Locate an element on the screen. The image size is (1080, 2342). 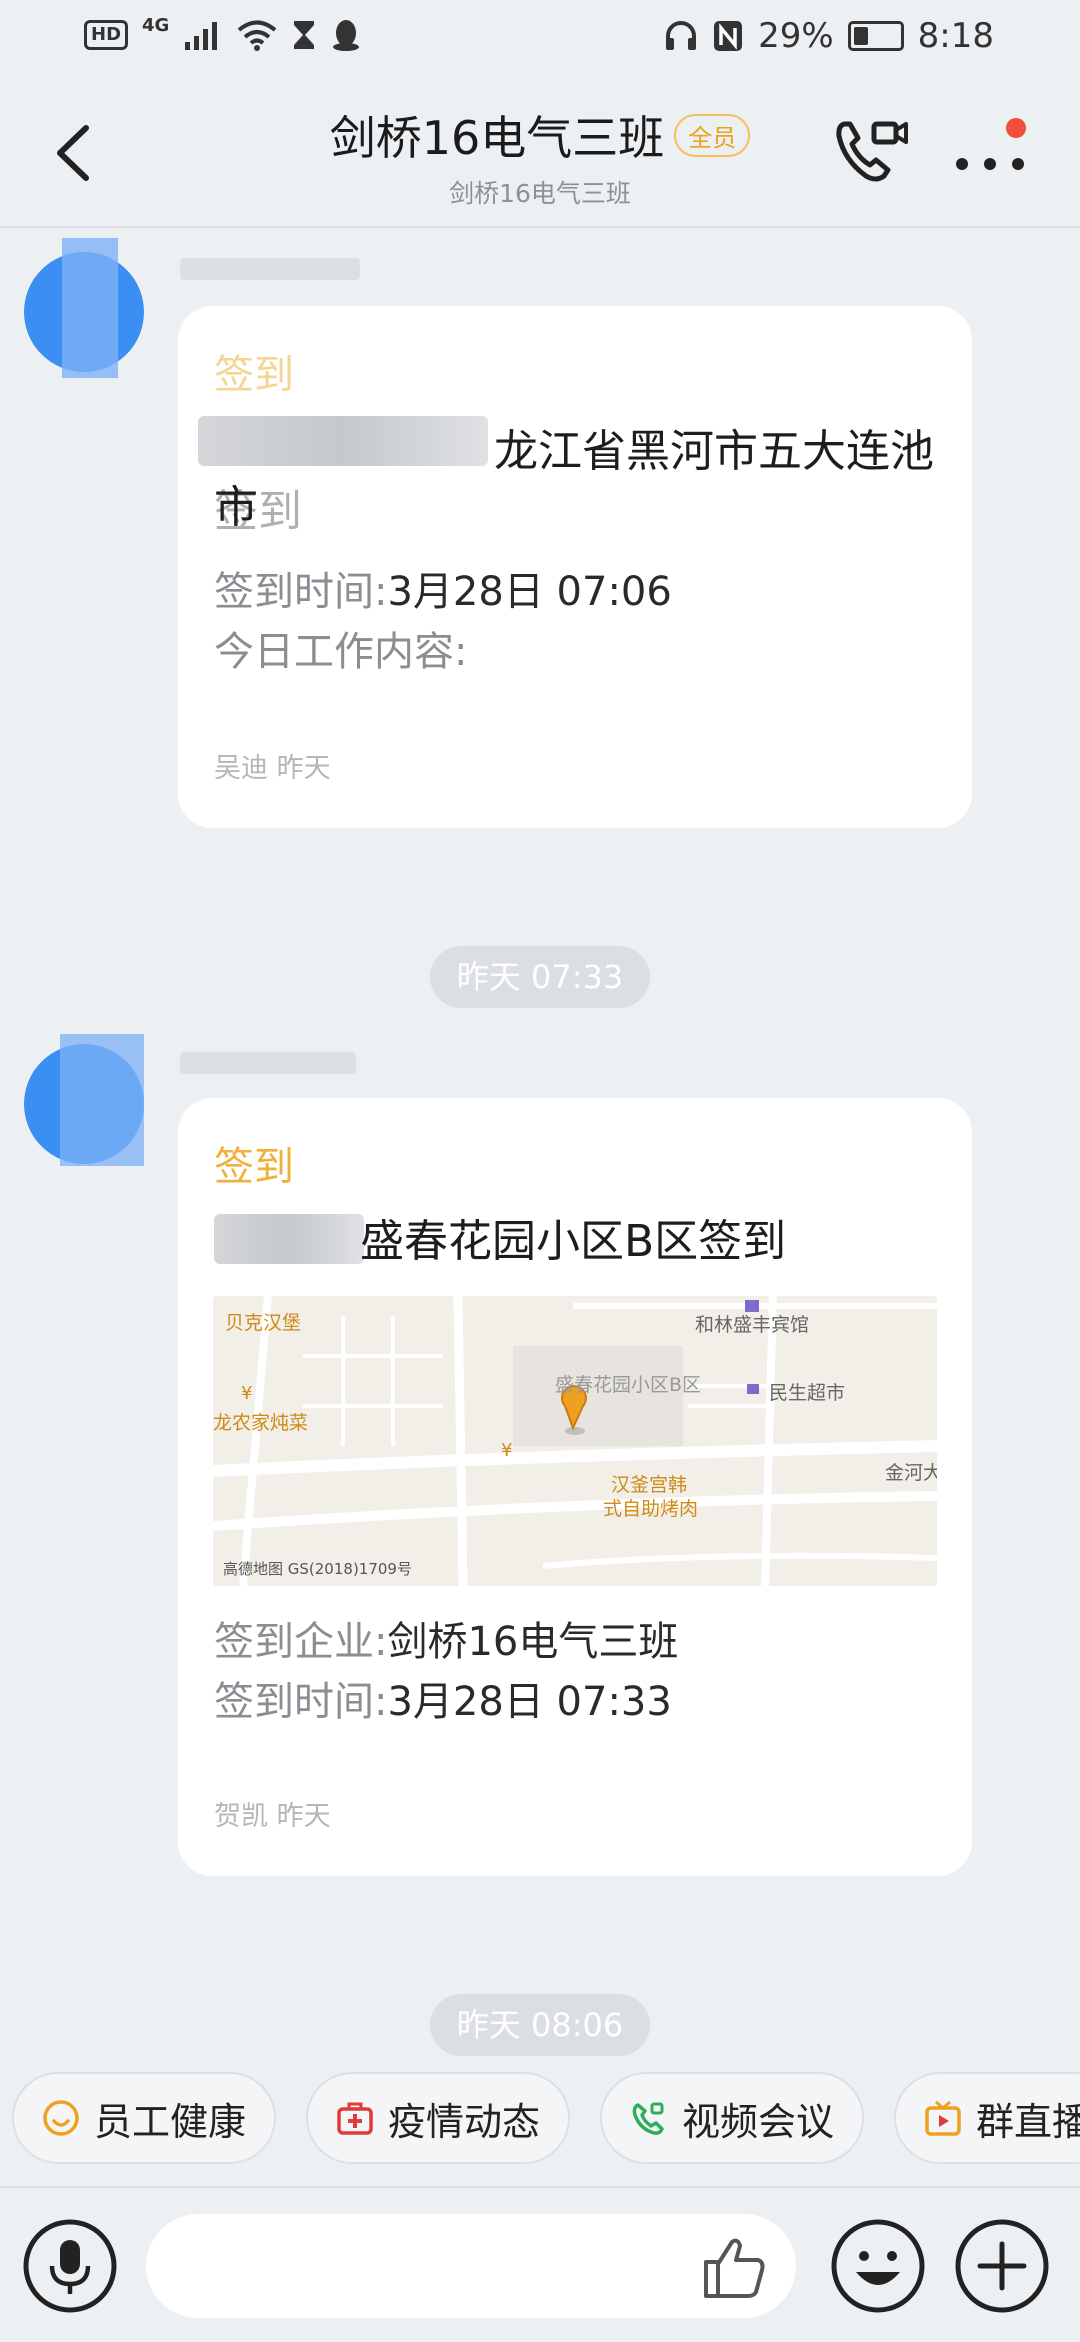
quick-action-epidemic-news: 疫情动态 is located at coordinates (438, 2118).